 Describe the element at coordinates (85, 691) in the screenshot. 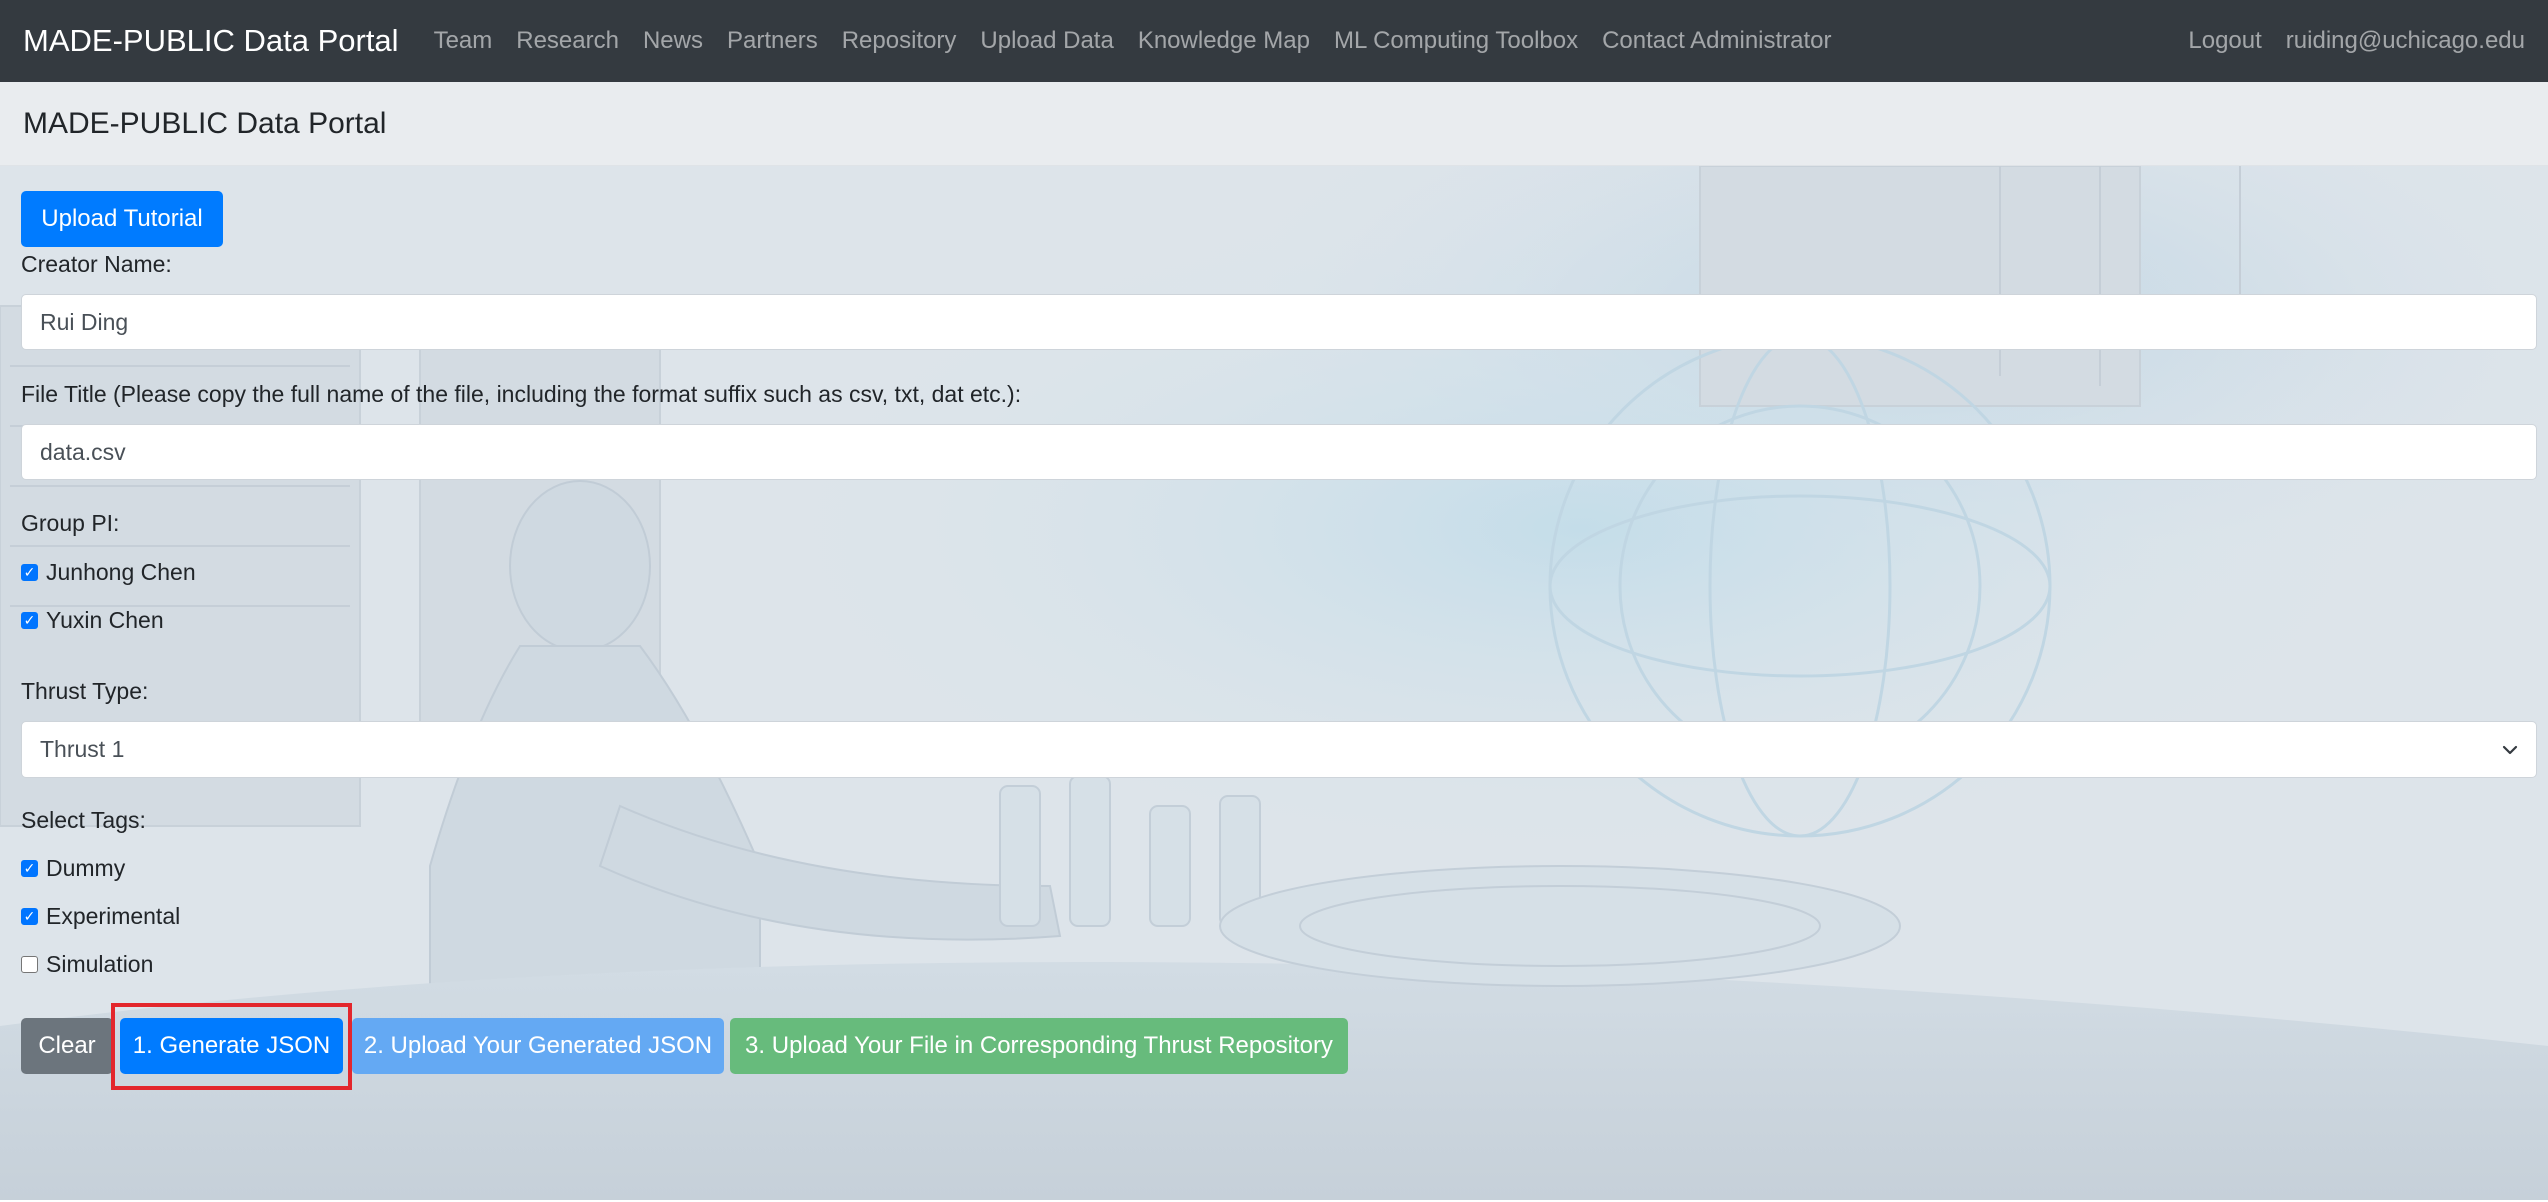

I see `thrust-type-label: Thrust Type:` at that location.